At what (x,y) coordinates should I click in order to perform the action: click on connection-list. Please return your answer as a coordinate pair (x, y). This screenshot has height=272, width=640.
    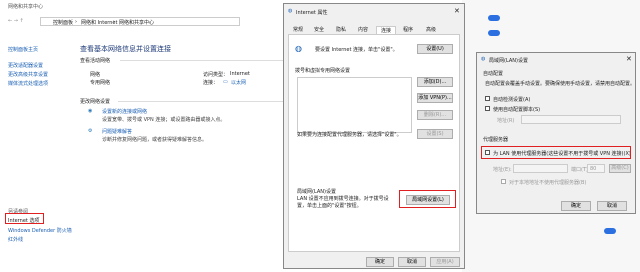
    Looking at the image, I should click on (354, 105).